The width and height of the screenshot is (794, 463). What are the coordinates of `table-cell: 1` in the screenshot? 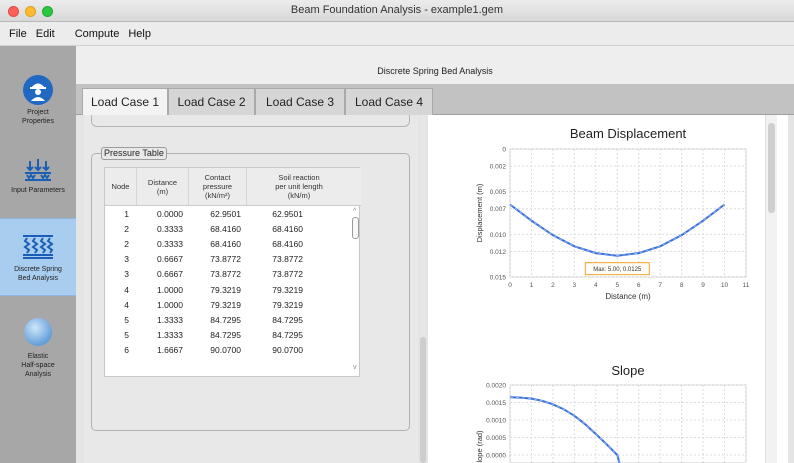 It's located at (126, 213).